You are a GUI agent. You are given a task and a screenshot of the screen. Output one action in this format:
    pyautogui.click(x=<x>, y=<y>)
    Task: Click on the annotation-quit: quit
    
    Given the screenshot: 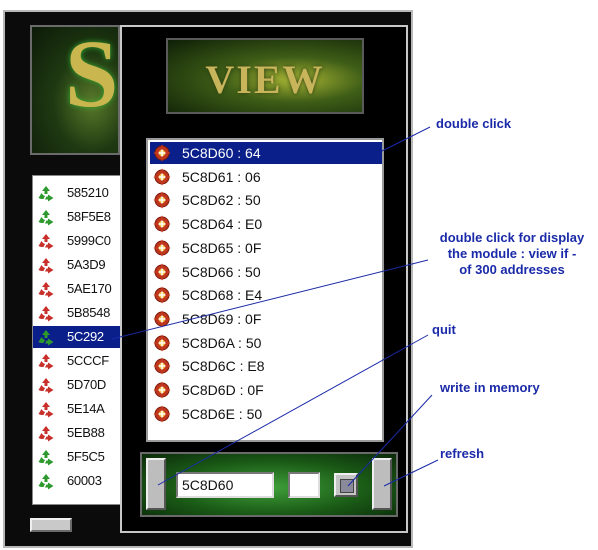 What is the action you would take?
    pyautogui.click(x=444, y=329)
    